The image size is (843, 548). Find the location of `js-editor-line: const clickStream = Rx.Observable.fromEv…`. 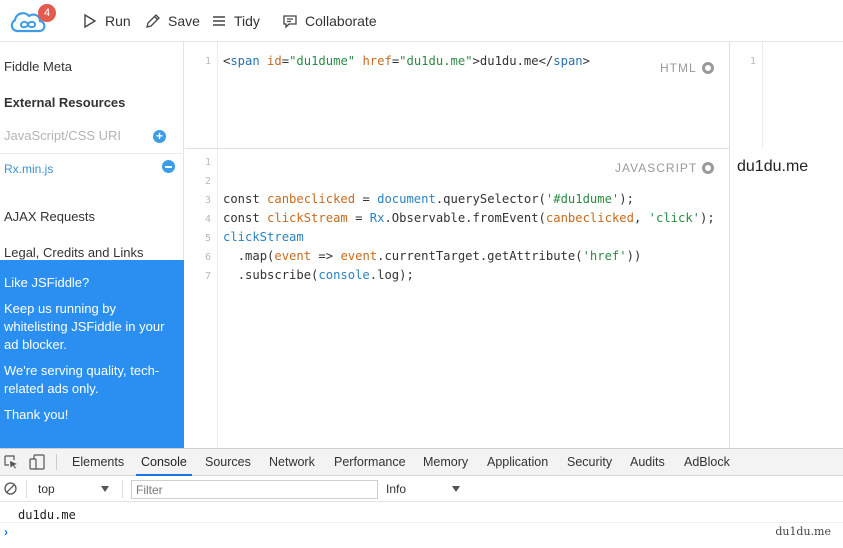

js-editor-line: const clickStream = Rx.Observable.fromEv… is located at coordinates (469, 218).